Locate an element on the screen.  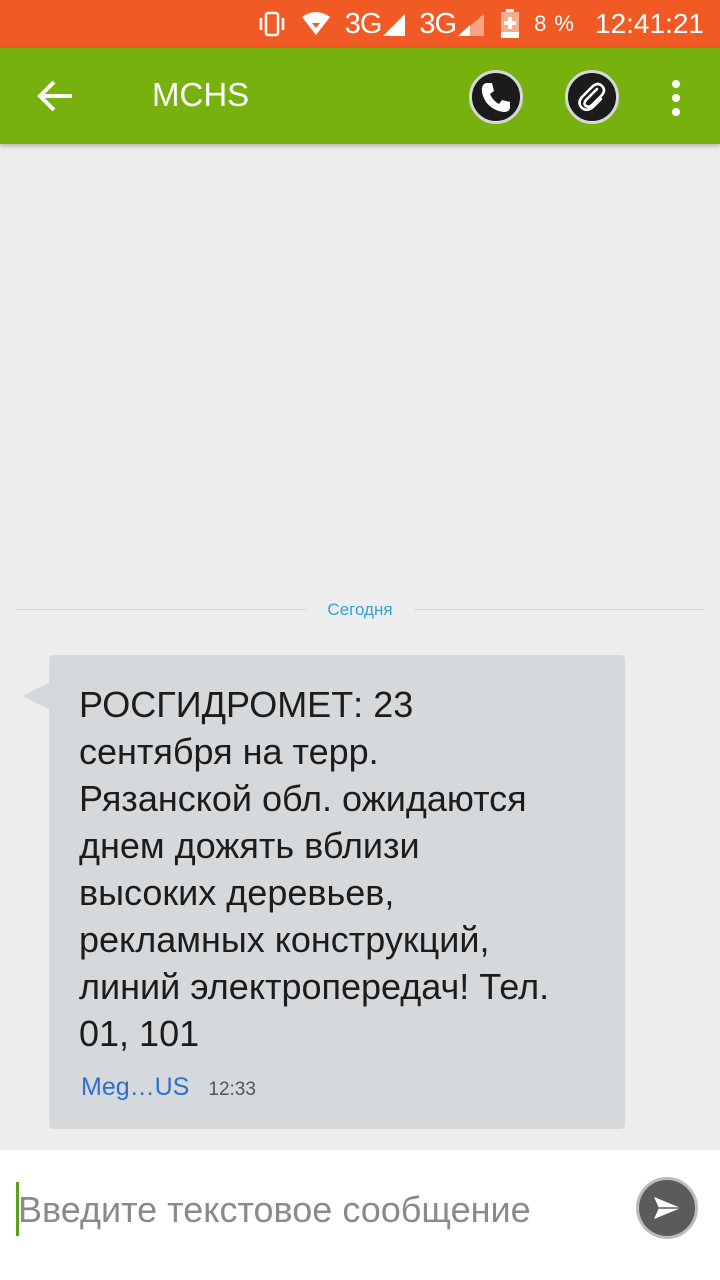
clock: 12:41:21 is located at coordinates (649, 23).